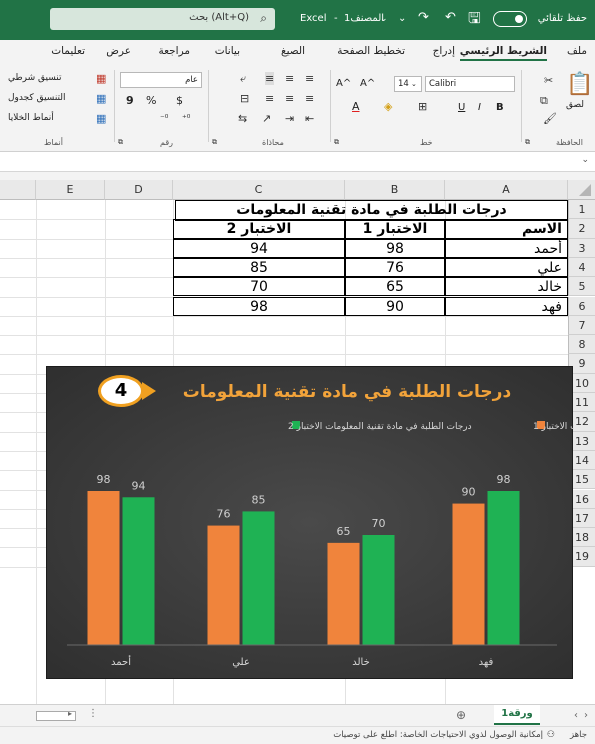  Describe the element at coordinates (70, 190) in the screenshot. I see `column-header-e: E` at that location.